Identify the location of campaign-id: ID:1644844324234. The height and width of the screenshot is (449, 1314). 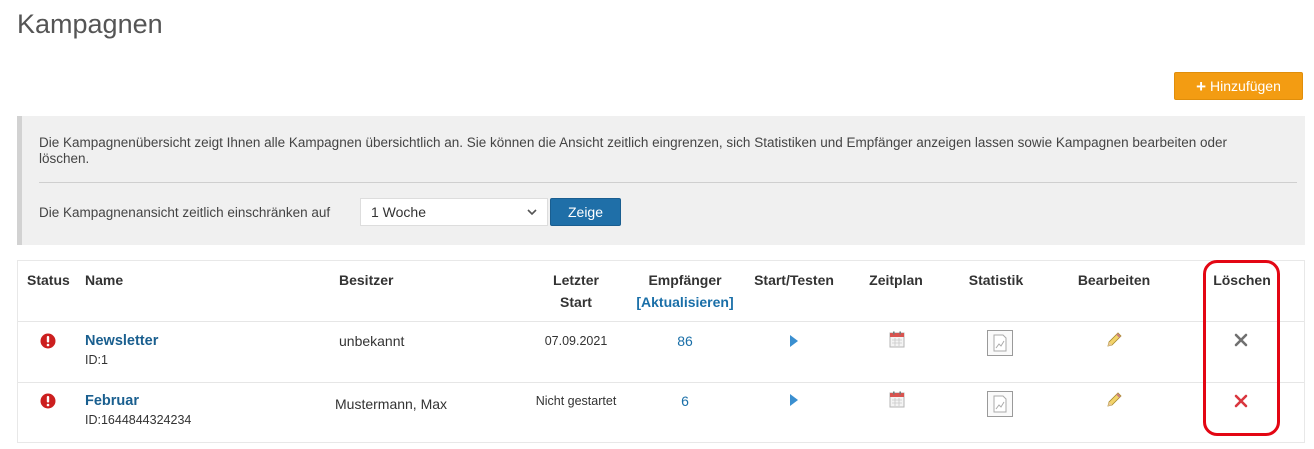
(138, 420).